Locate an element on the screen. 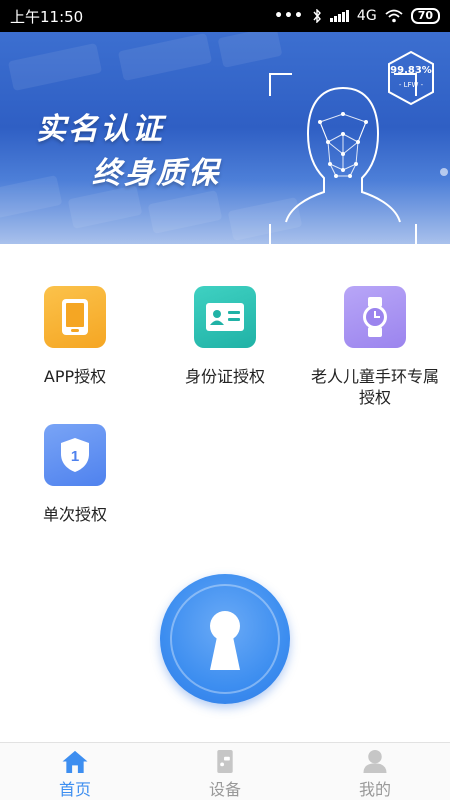 The height and width of the screenshot is (800, 450). app-auth-item: APP授权 is located at coordinates (75, 336).